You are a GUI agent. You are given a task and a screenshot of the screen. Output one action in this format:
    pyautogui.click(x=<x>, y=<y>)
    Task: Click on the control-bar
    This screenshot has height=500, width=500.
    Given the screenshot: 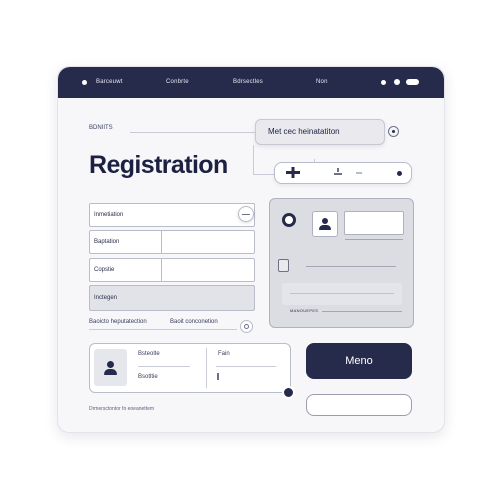 What is the action you would take?
    pyautogui.click(x=343, y=173)
    